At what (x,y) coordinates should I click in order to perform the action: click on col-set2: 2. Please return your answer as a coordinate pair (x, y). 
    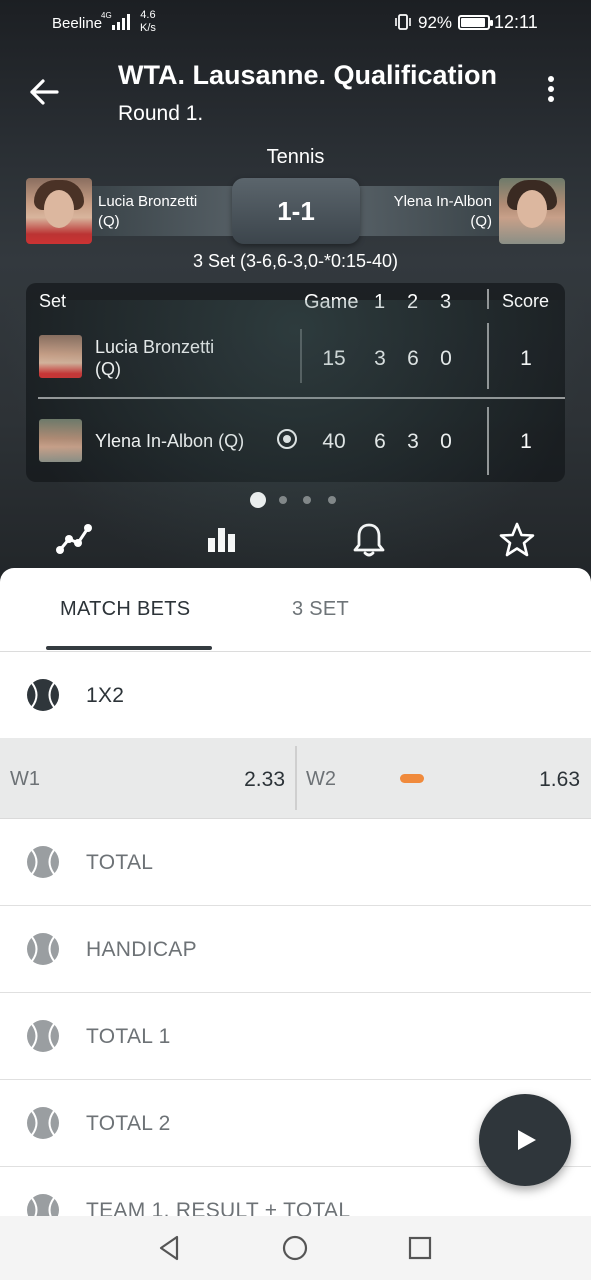
    Looking at the image, I should click on (413, 302).